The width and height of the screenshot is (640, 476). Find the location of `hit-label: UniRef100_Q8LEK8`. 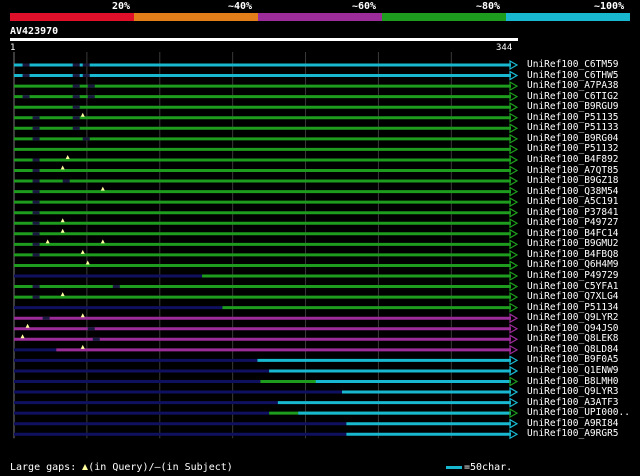

hit-label: UniRef100_Q8LEK8 is located at coordinates (573, 338).